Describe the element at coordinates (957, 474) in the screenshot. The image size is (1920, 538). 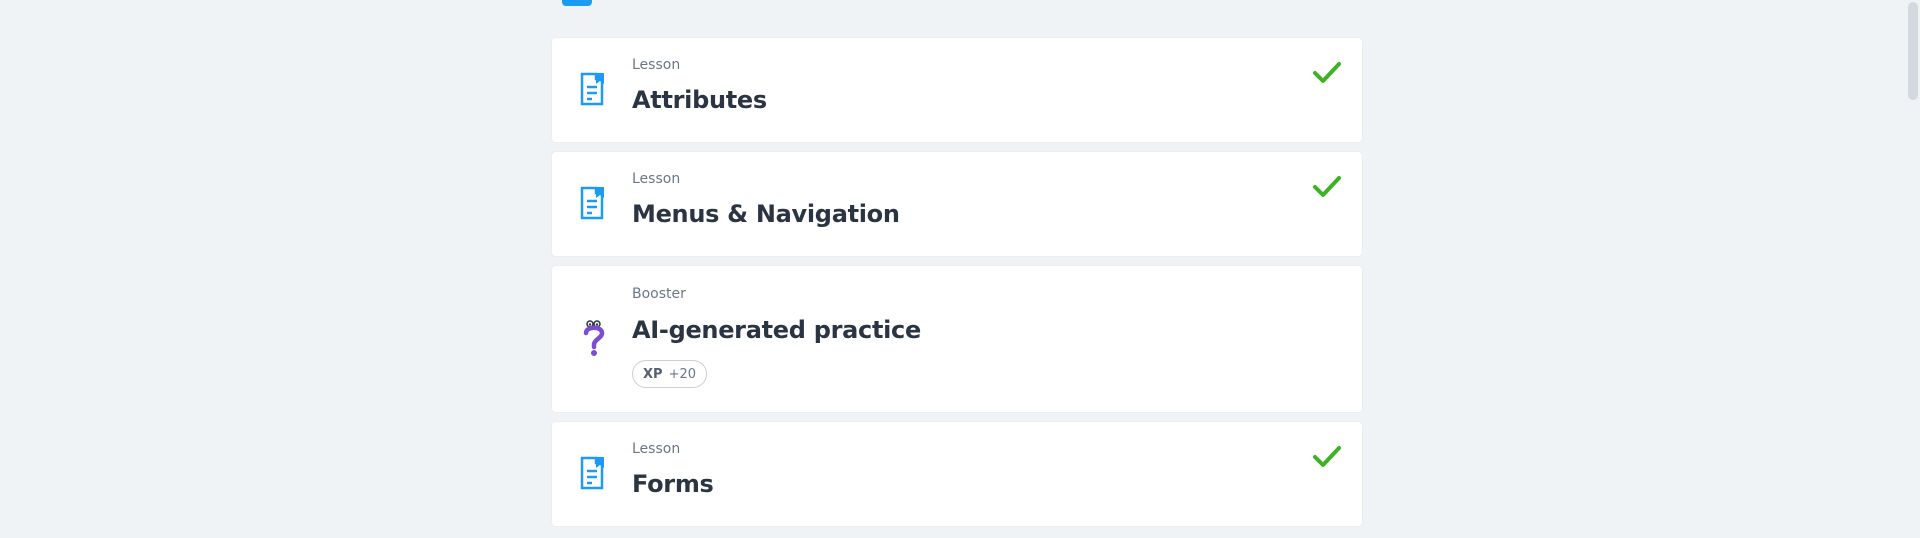
I see `list-item-lesson: Lesson Forms` at that location.